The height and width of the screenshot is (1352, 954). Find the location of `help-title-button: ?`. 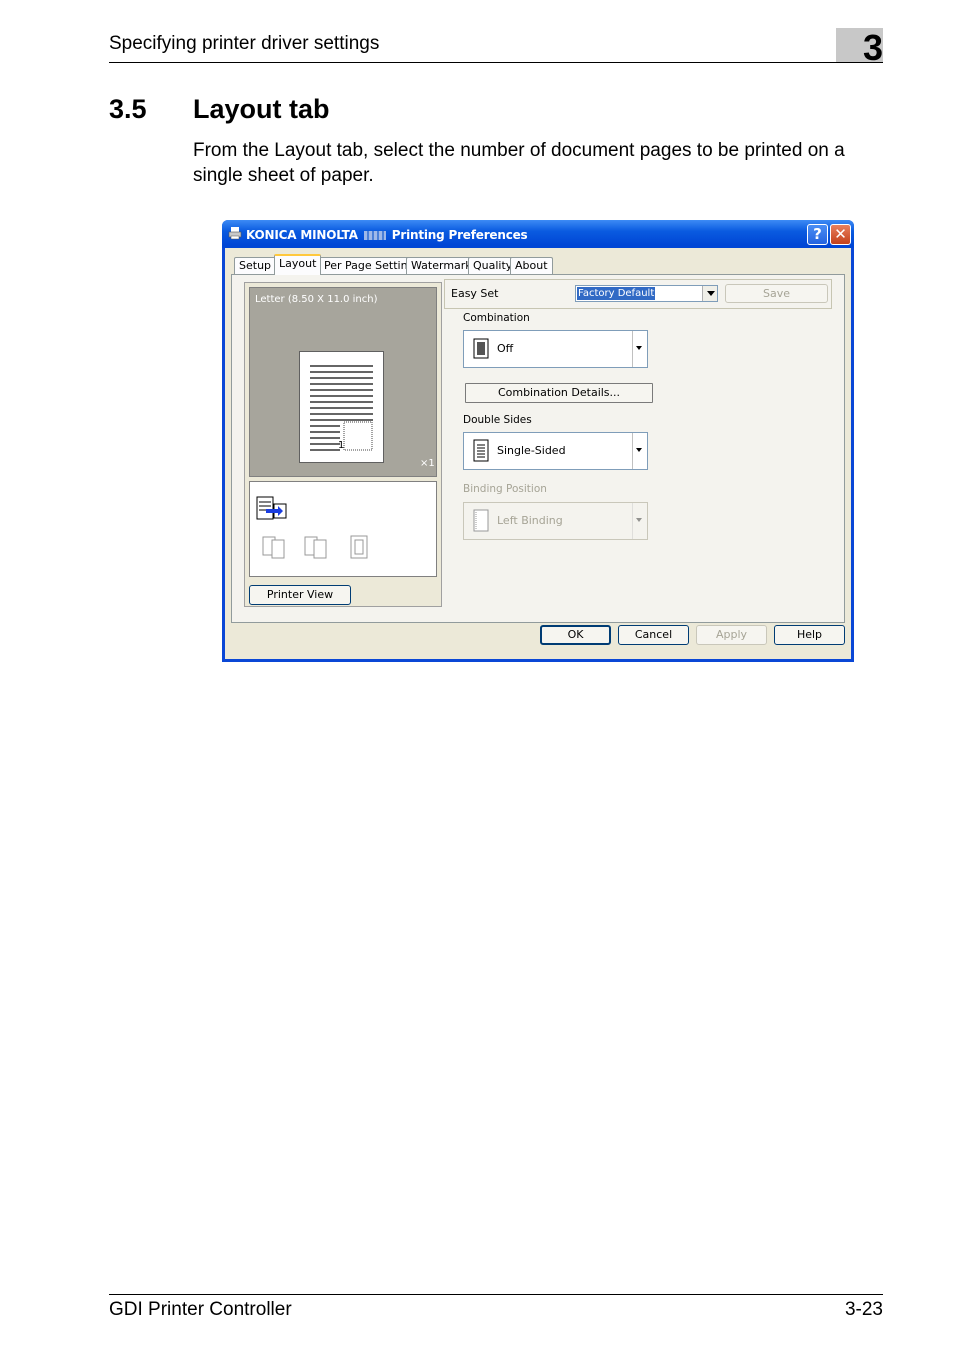

help-title-button: ? is located at coordinates (817, 234).